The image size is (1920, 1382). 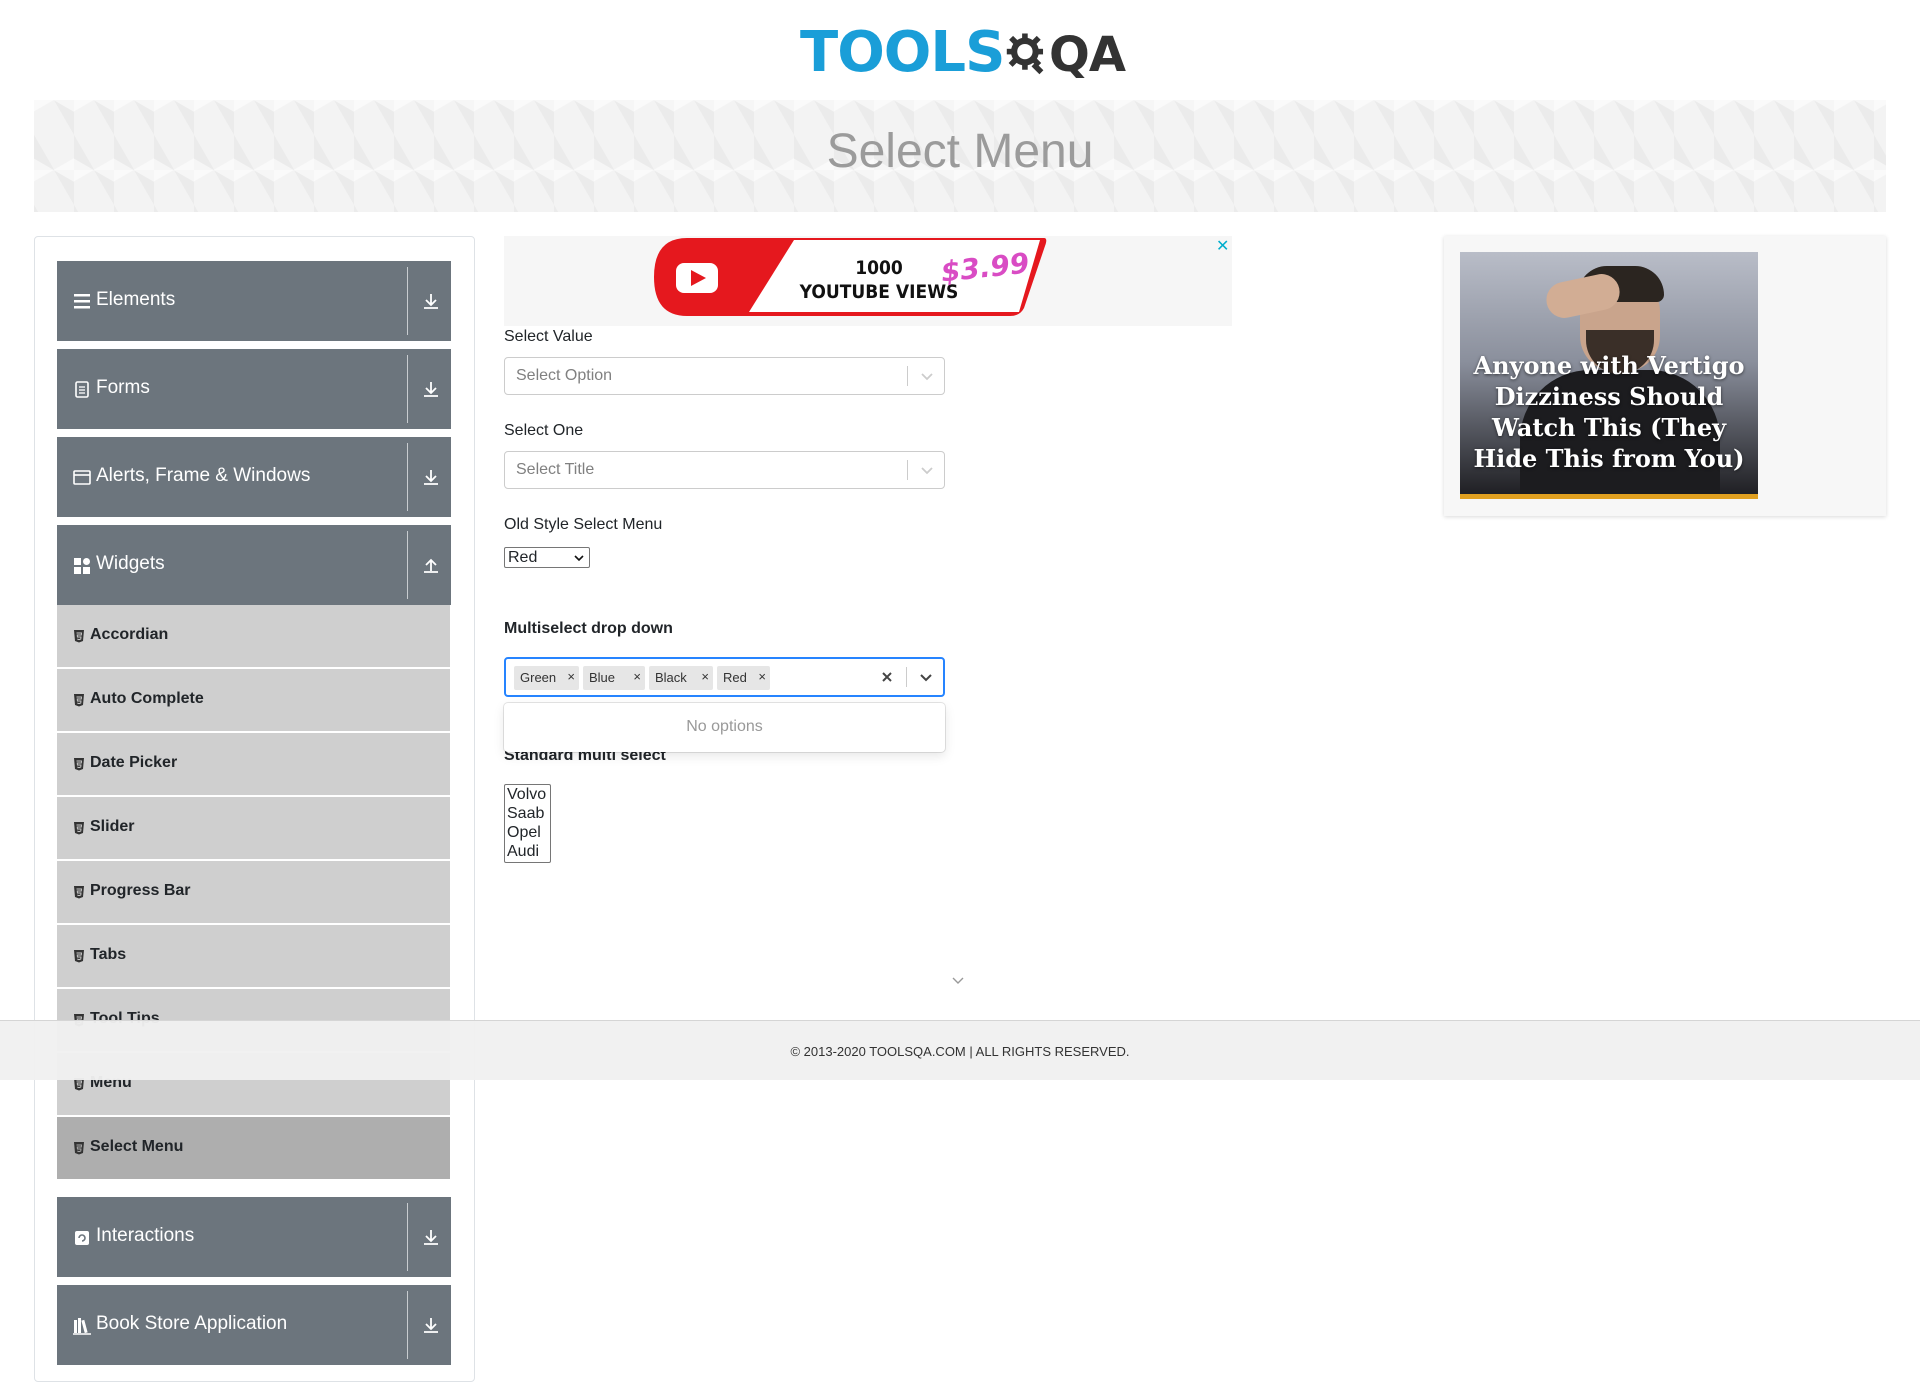 I want to click on sidebar-item-progress-bar: Progress Bar, so click(x=253, y=892).